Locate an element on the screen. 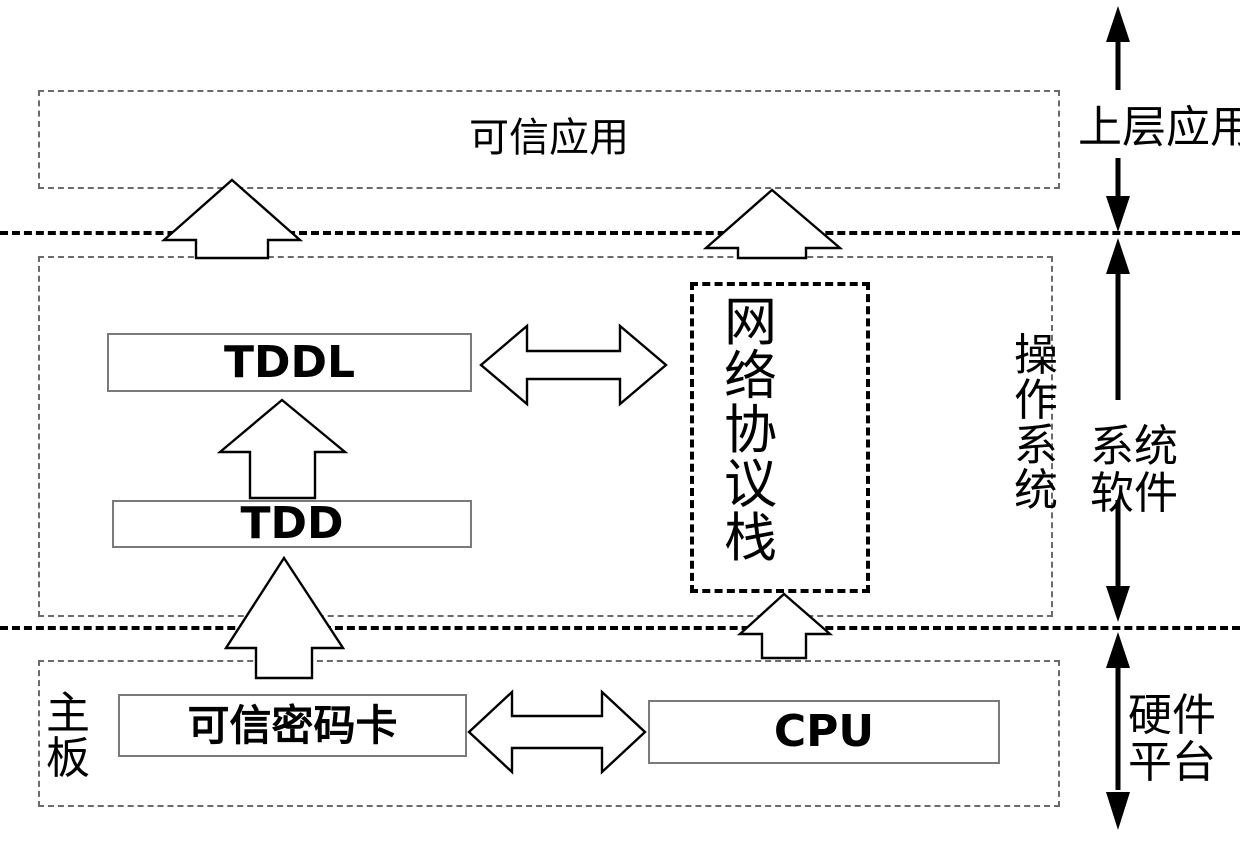 Image resolution: width=1240 pixels, height=842 pixels. network-protocol-stack-box is located at coordinates (780, 437).